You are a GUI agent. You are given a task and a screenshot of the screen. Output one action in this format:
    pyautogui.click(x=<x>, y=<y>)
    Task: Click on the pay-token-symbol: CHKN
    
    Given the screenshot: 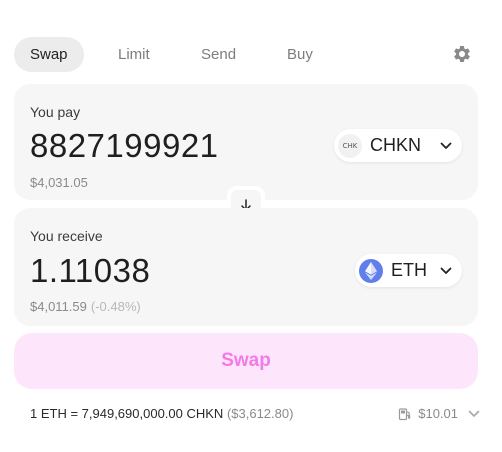 What is the action you would take?
    pyautogui.click(x=396, y=145)
    